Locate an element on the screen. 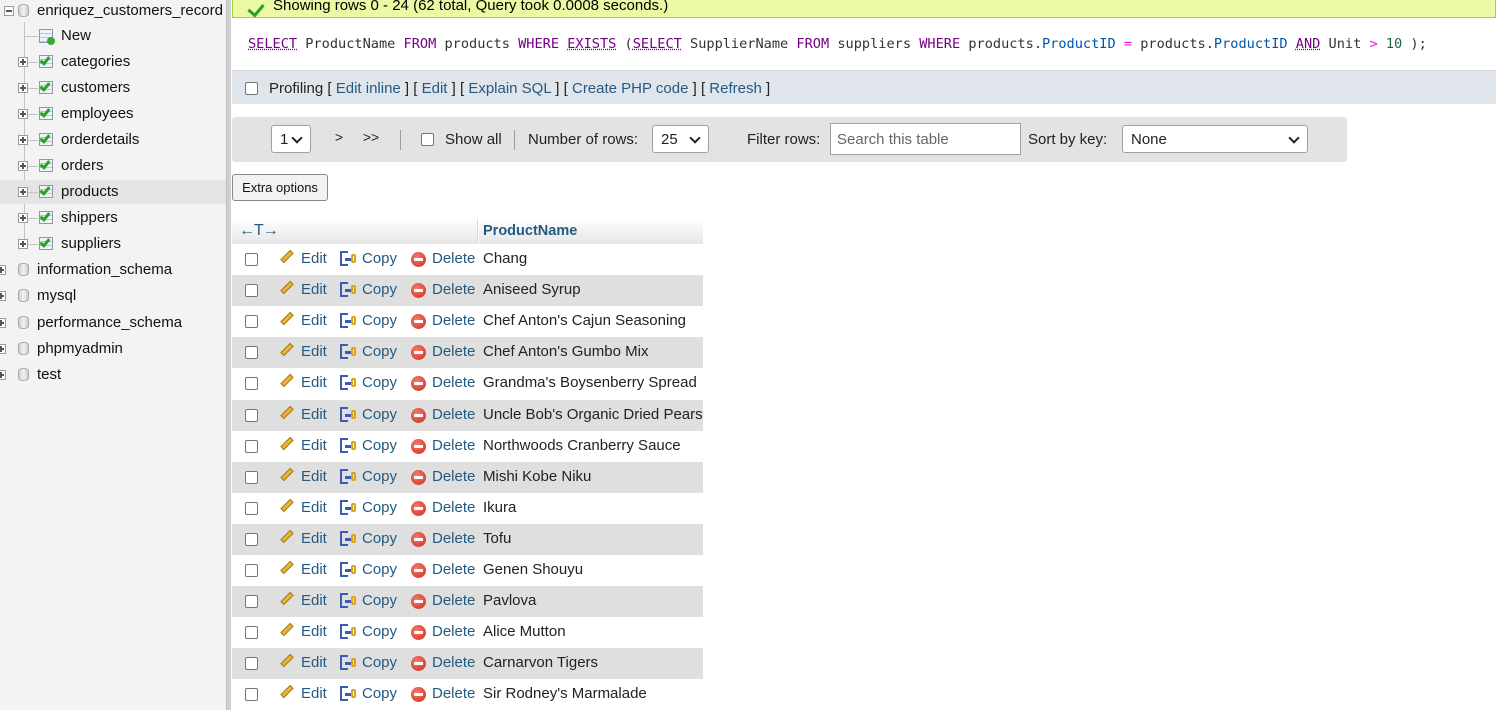 The width and height of the screenshot is (1496, 710). product-name-cell: Chef Anton's Cajun Seasoning is located at coordinates (584, 320).